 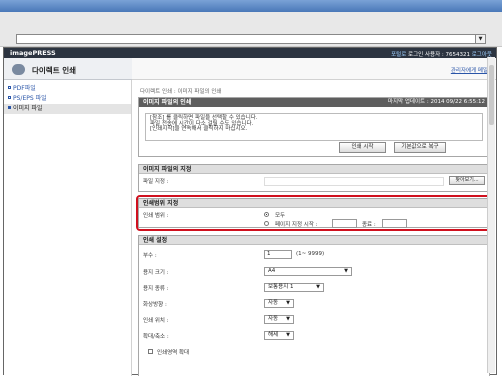 What do you see at coordinates (67, 99) in the screenshot?
I see `sidebar-item-ps-eps: PS/EPS 파일` at bounding box center [67, 99].